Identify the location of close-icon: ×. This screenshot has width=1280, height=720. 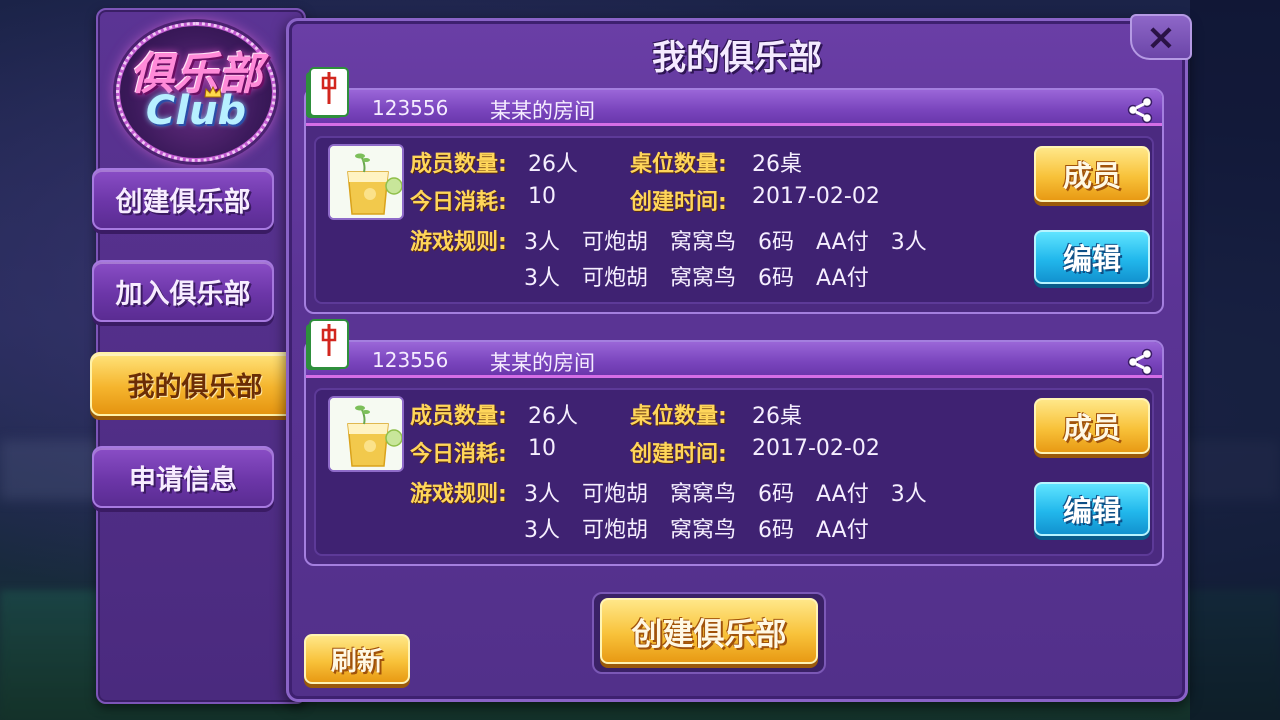
(1161, 37).